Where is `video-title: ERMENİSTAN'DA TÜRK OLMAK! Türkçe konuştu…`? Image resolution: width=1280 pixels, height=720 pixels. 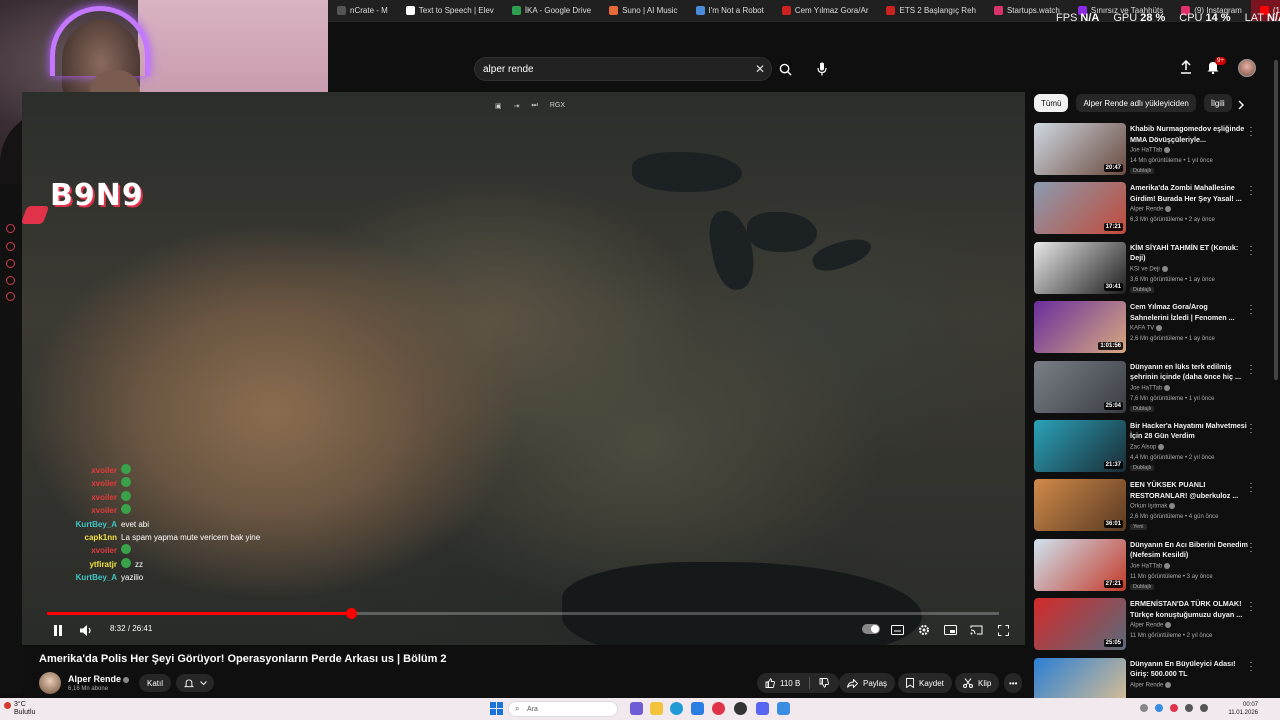 video-title: ERMENİSTAN'DA TÜRK OLMAK! Türkçe konuştu… is located at coordinates (1189, 609).